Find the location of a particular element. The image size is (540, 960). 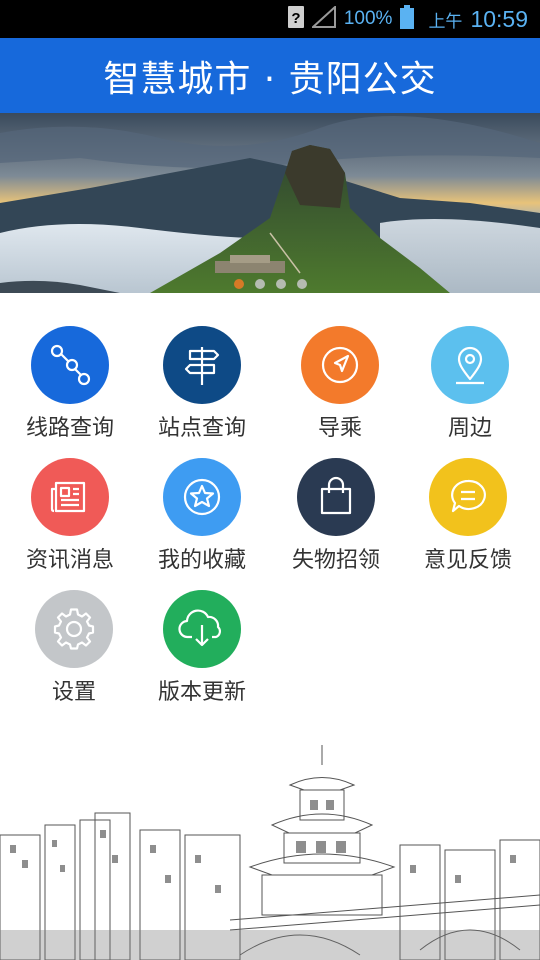

menu-item-guide: 导乘 is located at coordinates (340, 391).